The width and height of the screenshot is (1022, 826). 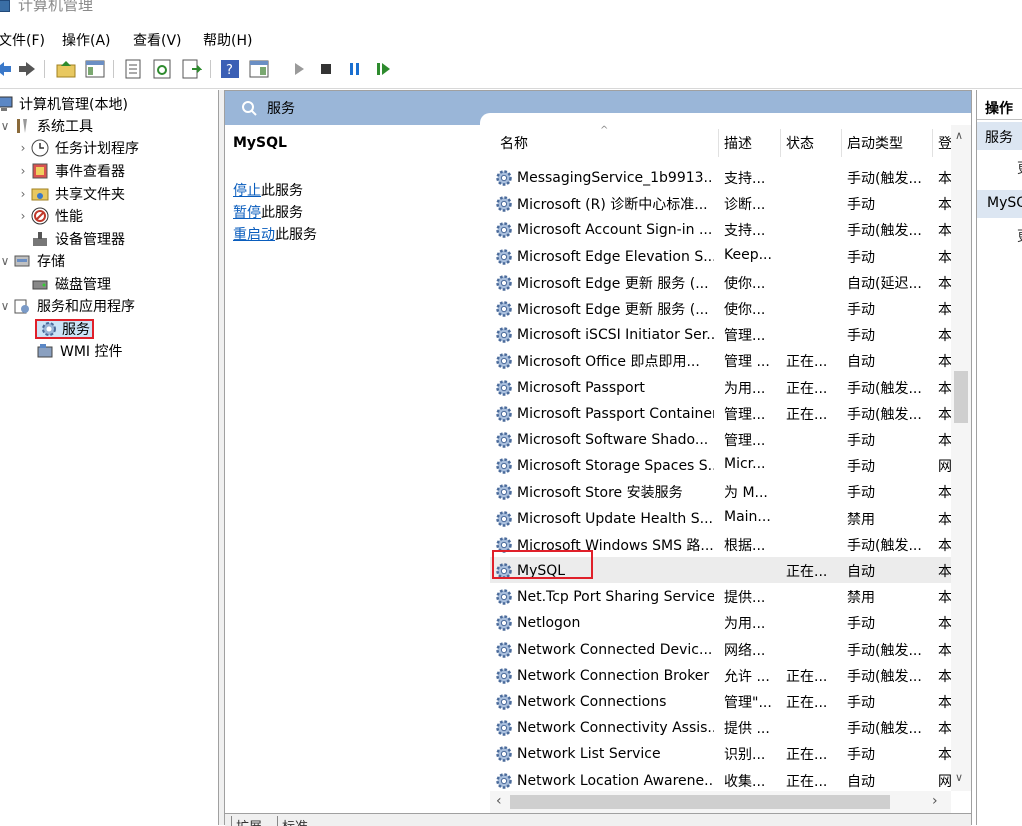 I want to click on table-row: Net.Tcp Port Sharing Service 提供... 禁用 本, so click(x=722, y=596).